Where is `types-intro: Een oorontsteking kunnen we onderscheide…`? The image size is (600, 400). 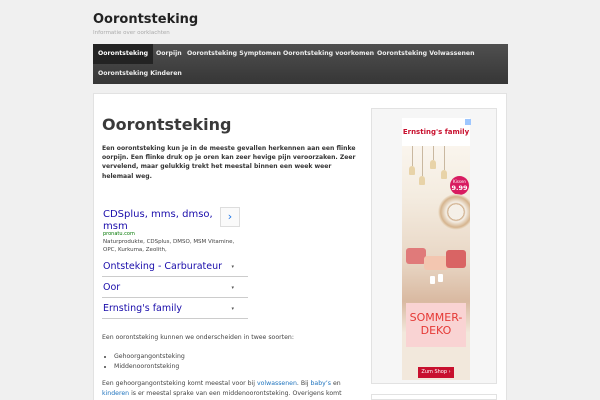
types-intro: Een oorontsteking kunnen we onderscheide… is located at coordinates (198, 337).